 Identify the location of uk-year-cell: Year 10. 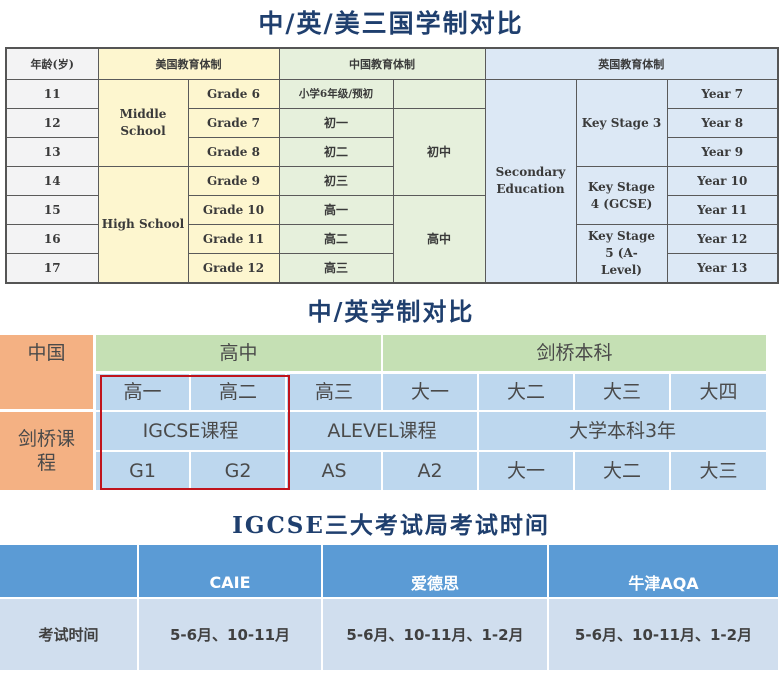
(722, 181).